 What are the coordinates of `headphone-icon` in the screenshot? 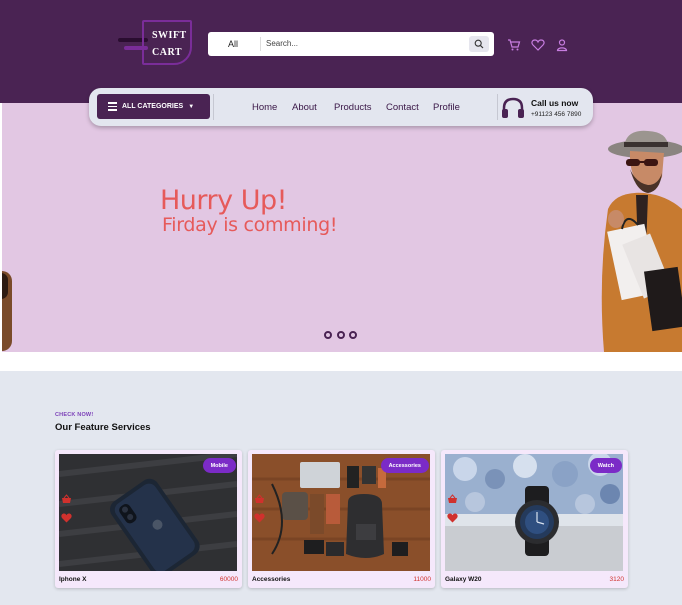 It's located at (513, 107).